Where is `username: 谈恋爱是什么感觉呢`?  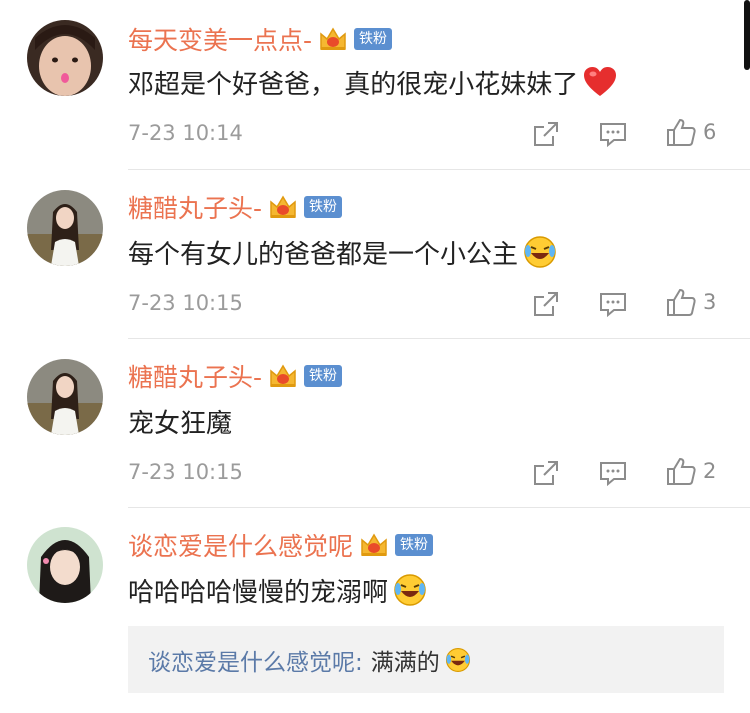 username: 谈恋爱是什么感觉呢 is located at coordinates (240, 545).